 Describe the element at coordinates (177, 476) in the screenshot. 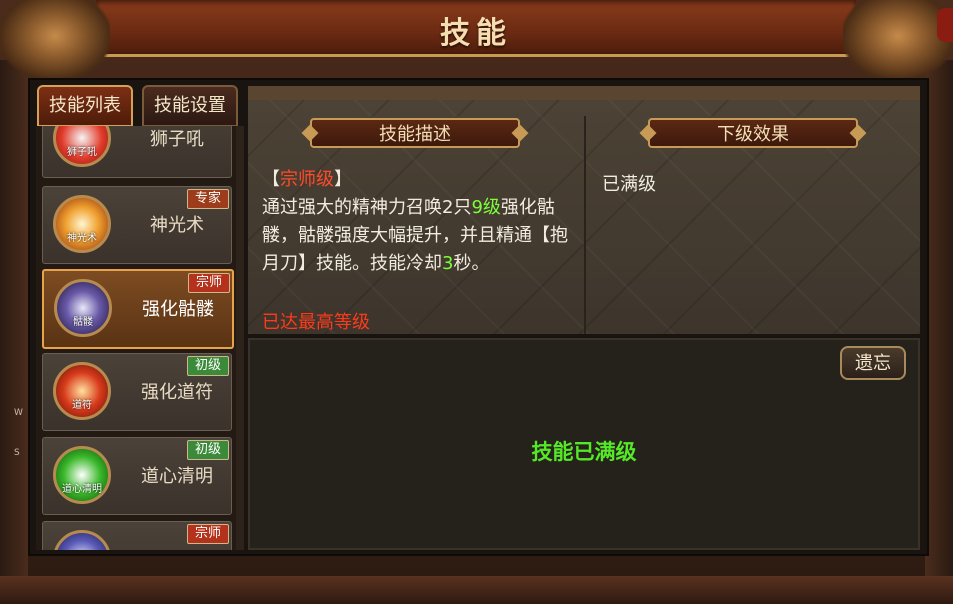

I see `skill-name: 道心清明` at that location.